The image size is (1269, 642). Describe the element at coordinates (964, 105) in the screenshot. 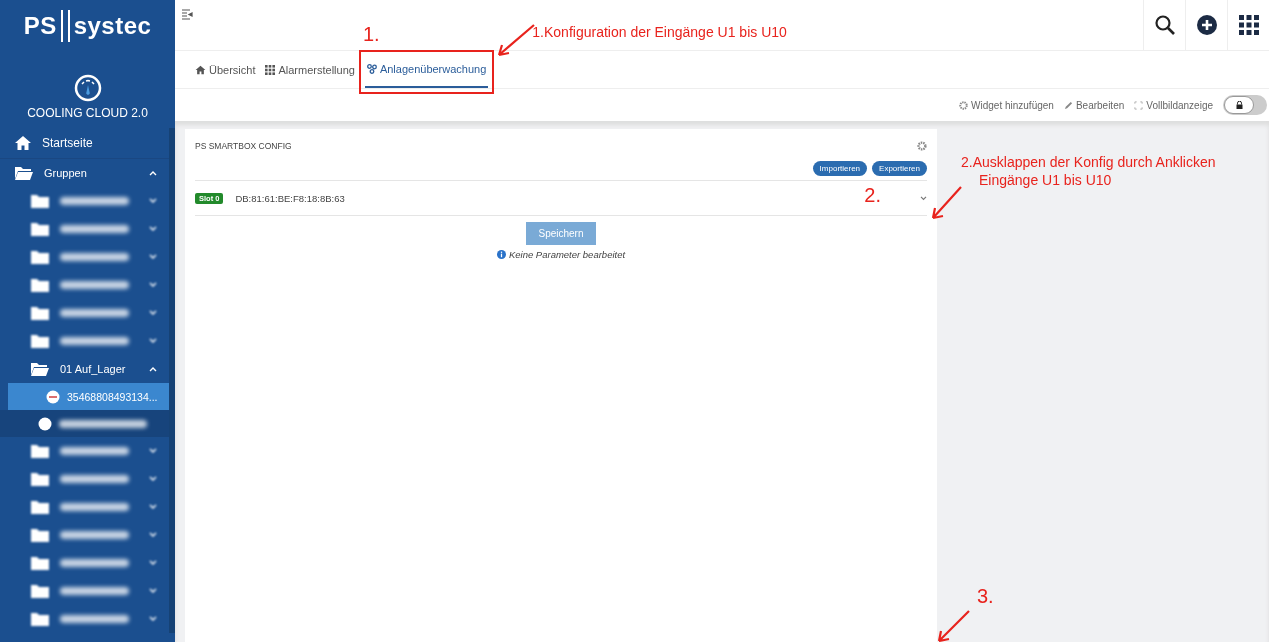

I see `gear-icon` at that location.